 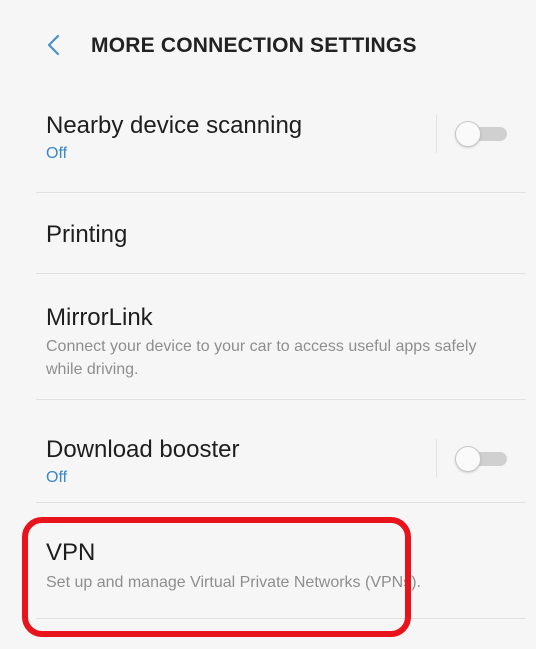 I want to click on nearby-device-scanning-toggle, so click(x=481, y=134).